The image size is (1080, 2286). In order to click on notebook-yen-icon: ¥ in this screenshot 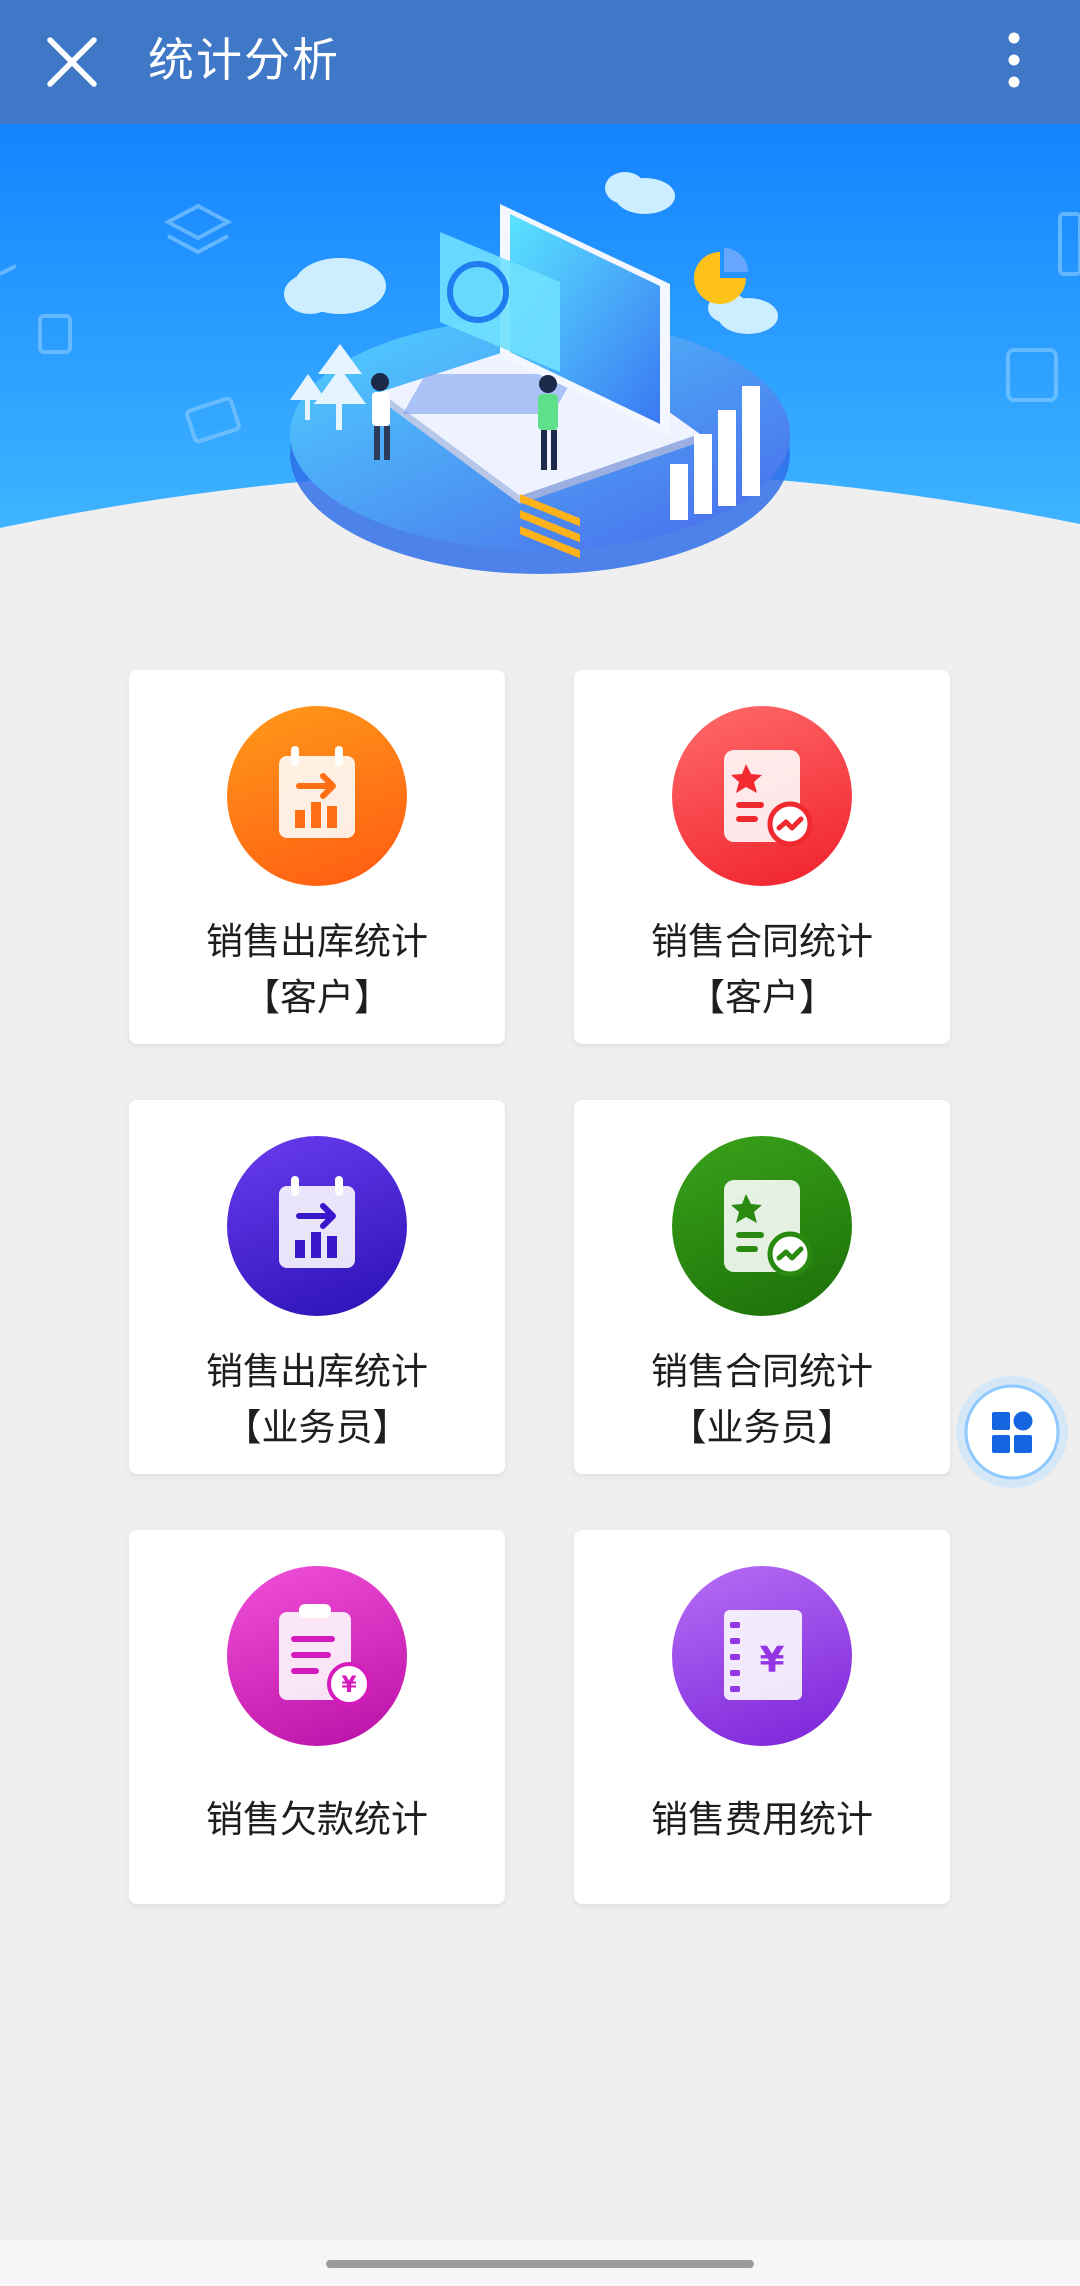, I will do `click(762, 1656)`.